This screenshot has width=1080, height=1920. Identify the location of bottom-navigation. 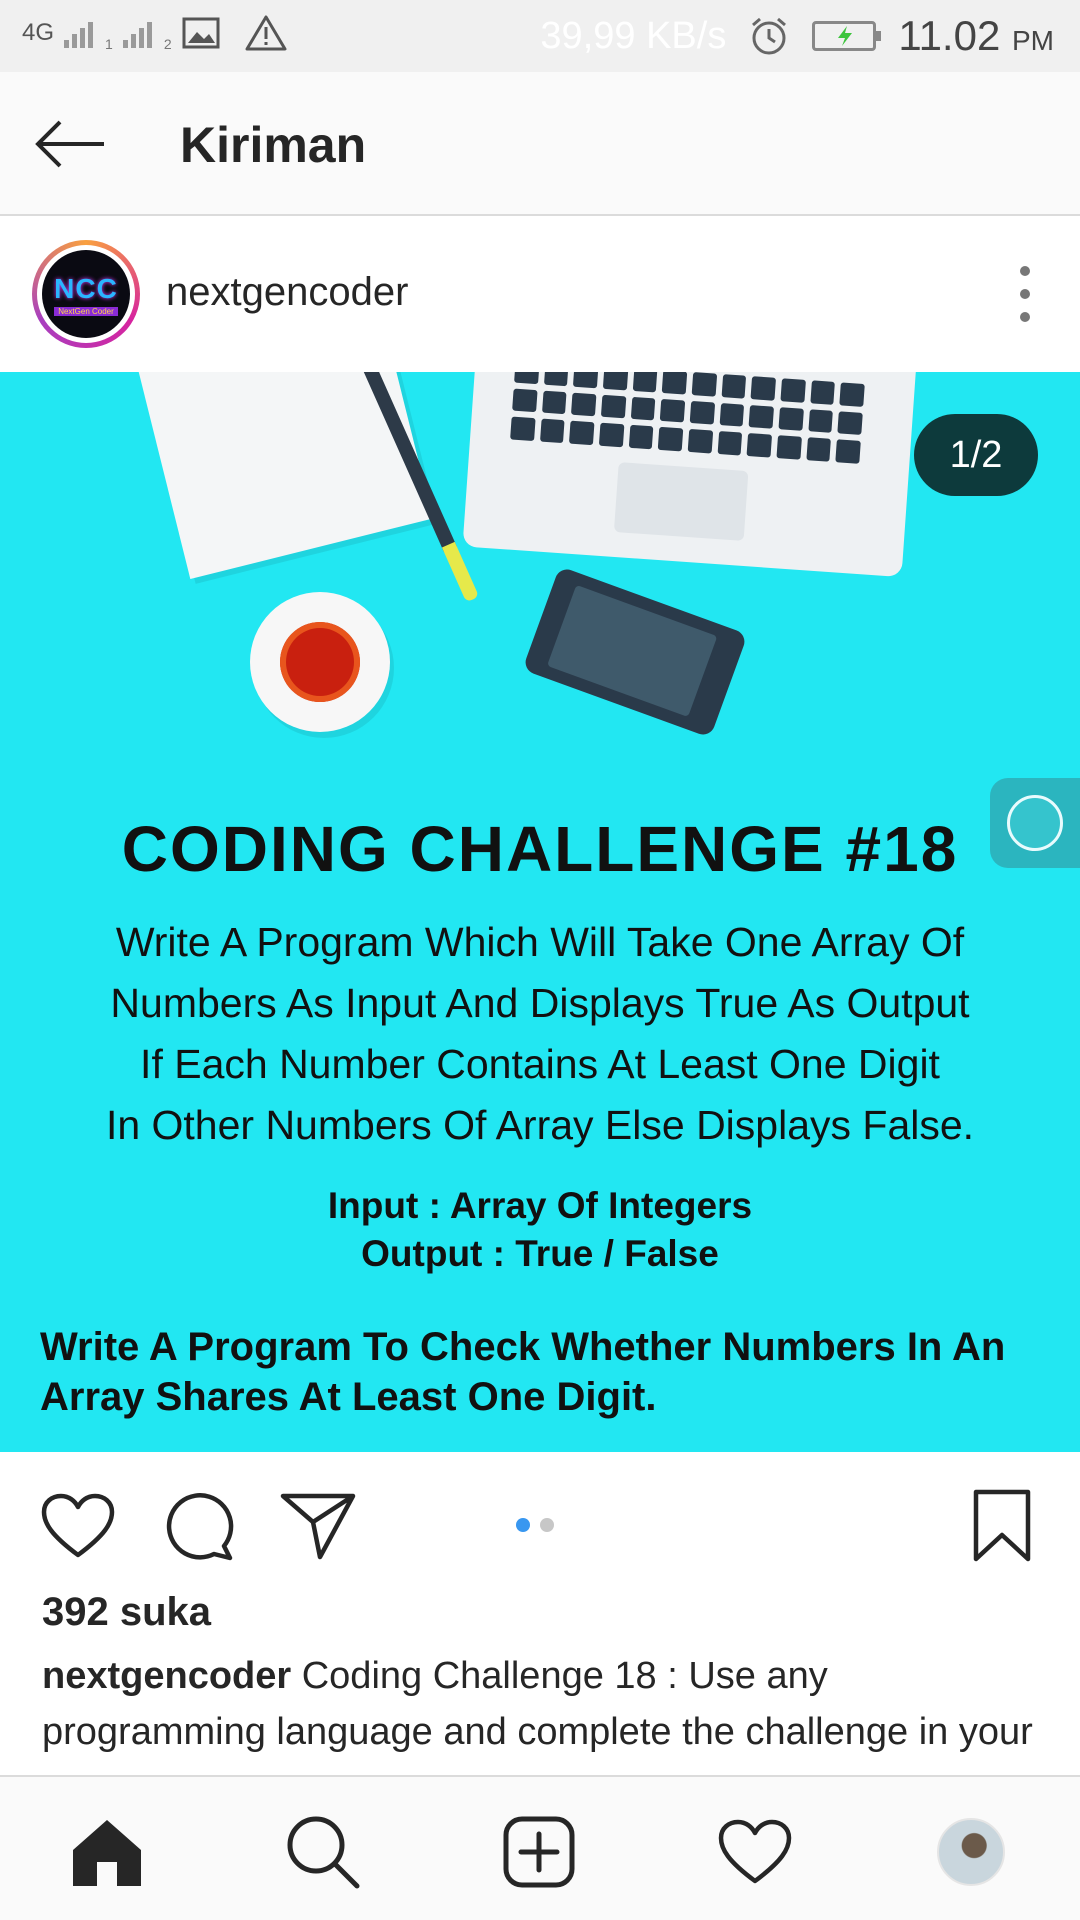
(540, 1847).